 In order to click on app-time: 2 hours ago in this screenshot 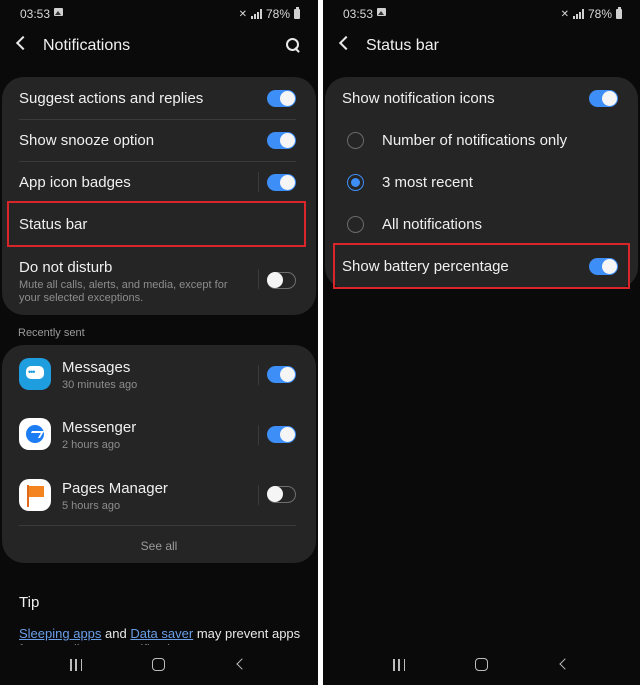, I will do `click(91, 445)`.